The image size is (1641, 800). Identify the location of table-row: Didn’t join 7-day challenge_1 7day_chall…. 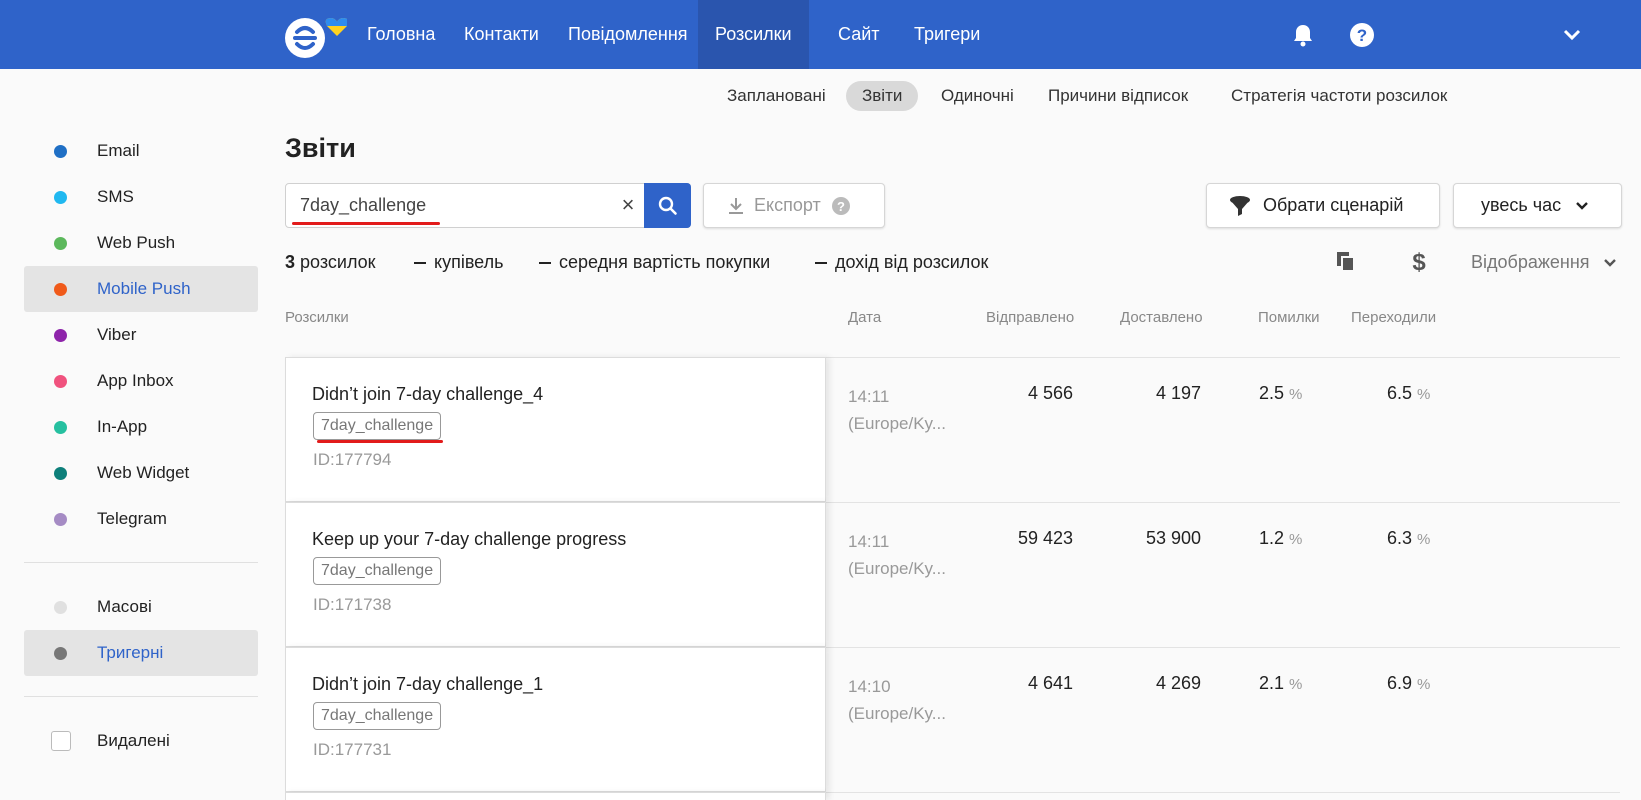
(555, 719).